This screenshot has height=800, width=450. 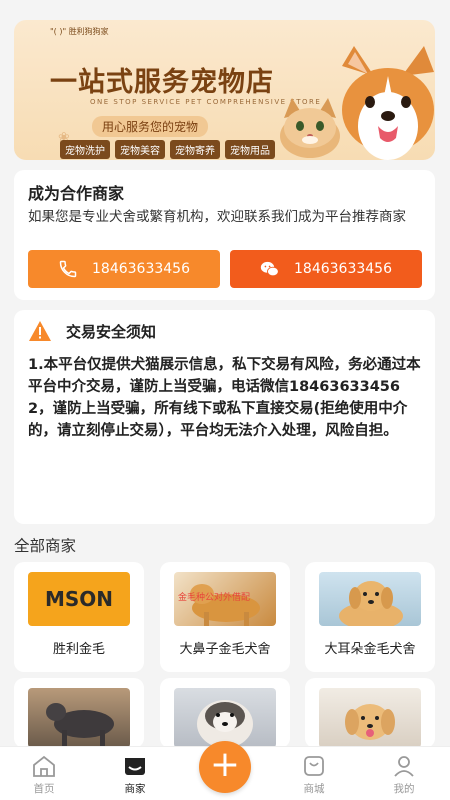 I want to click on partner-description: 如果您是专业犬舍或繁育机构，欢迎联系我们成为平台推荐商家, so click(x=217, y=217).